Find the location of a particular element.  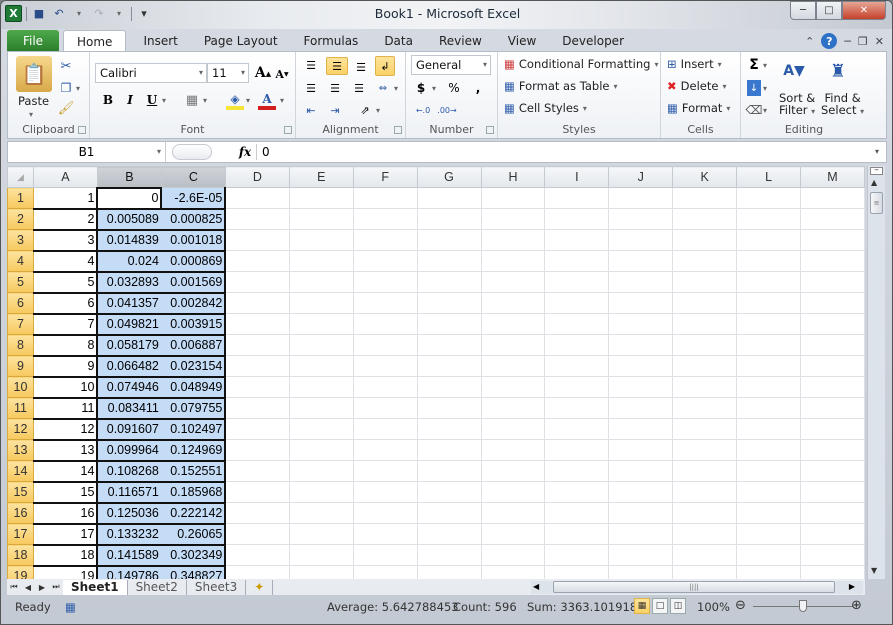

tab-data: Data is located at coordinates (398, 41).